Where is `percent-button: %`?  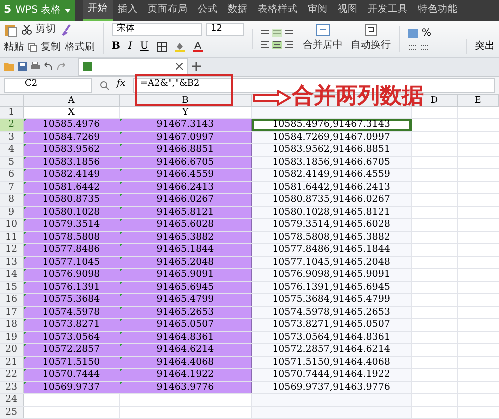 percent-button: % is located at coordinates (427, 33).